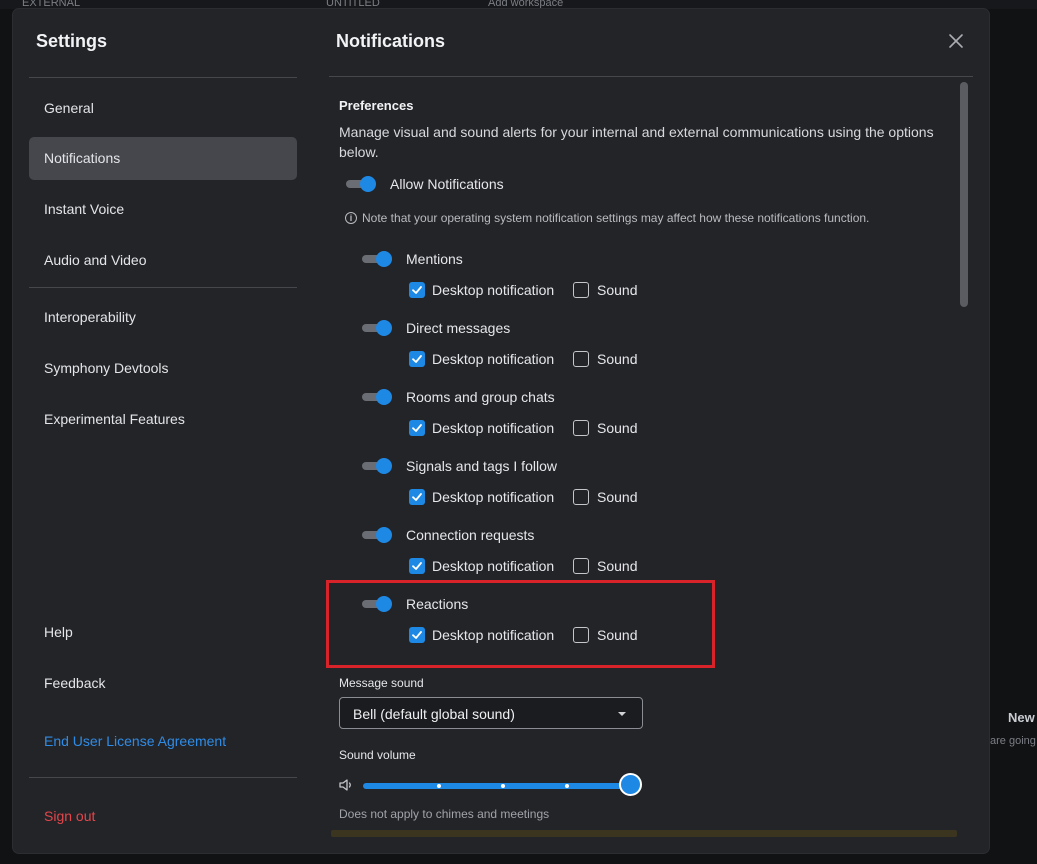 This screenshot has height=864, width=1037. Describe the element at coordinates (630, 784) in the screenshot. I see `volume-slider-thumb` at that location.